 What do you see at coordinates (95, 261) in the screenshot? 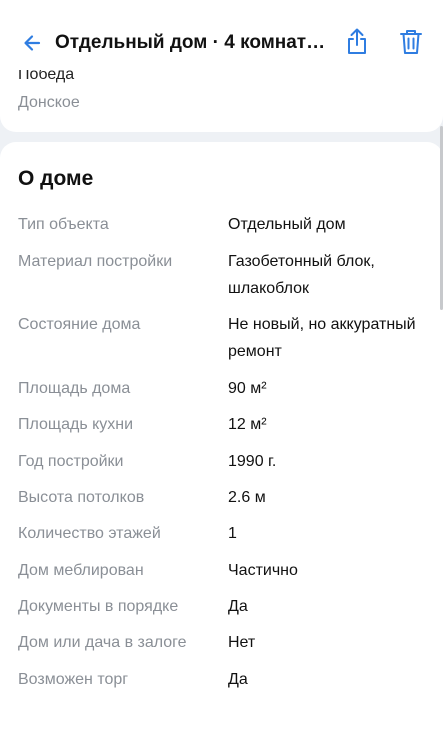
I see `property-label: Материал постройки` at bounding box center [95, 261].